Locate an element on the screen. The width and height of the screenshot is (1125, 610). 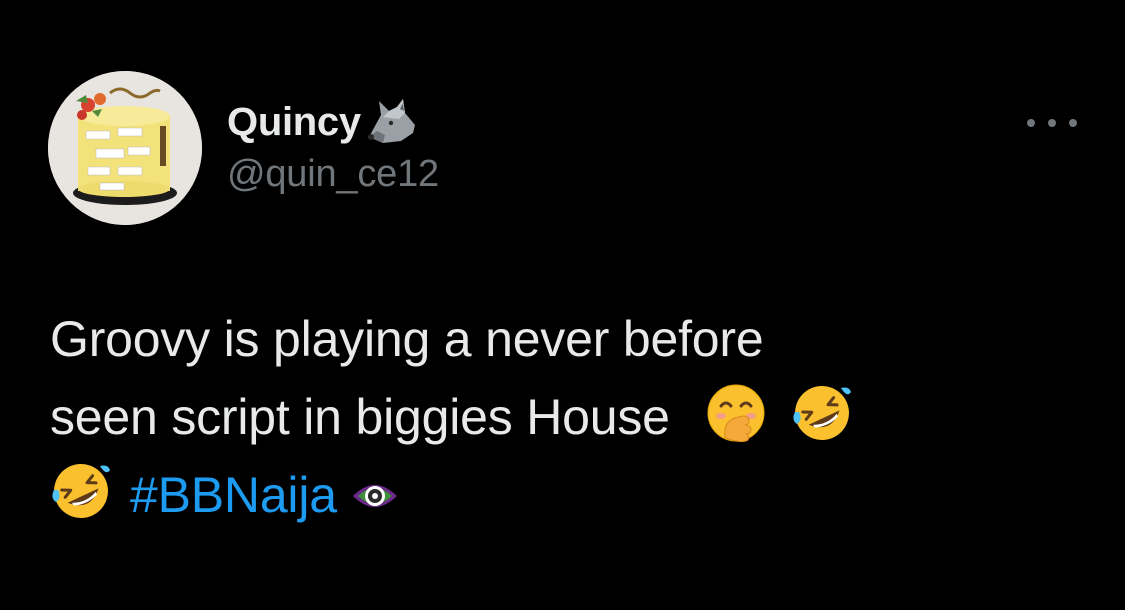
tweet-text-line-1: Groovy is playing a never before is located at coordinates (407, 339).